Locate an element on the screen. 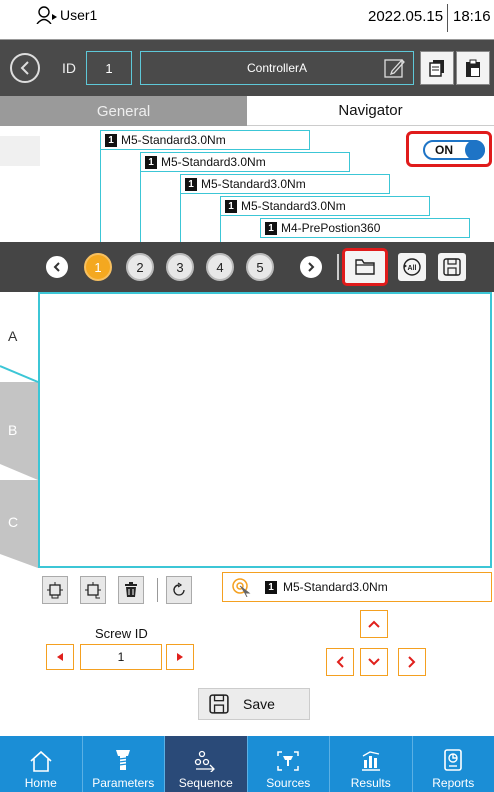 The image size is (494, 792). tab-general: General is located at coordinates (123, 111).